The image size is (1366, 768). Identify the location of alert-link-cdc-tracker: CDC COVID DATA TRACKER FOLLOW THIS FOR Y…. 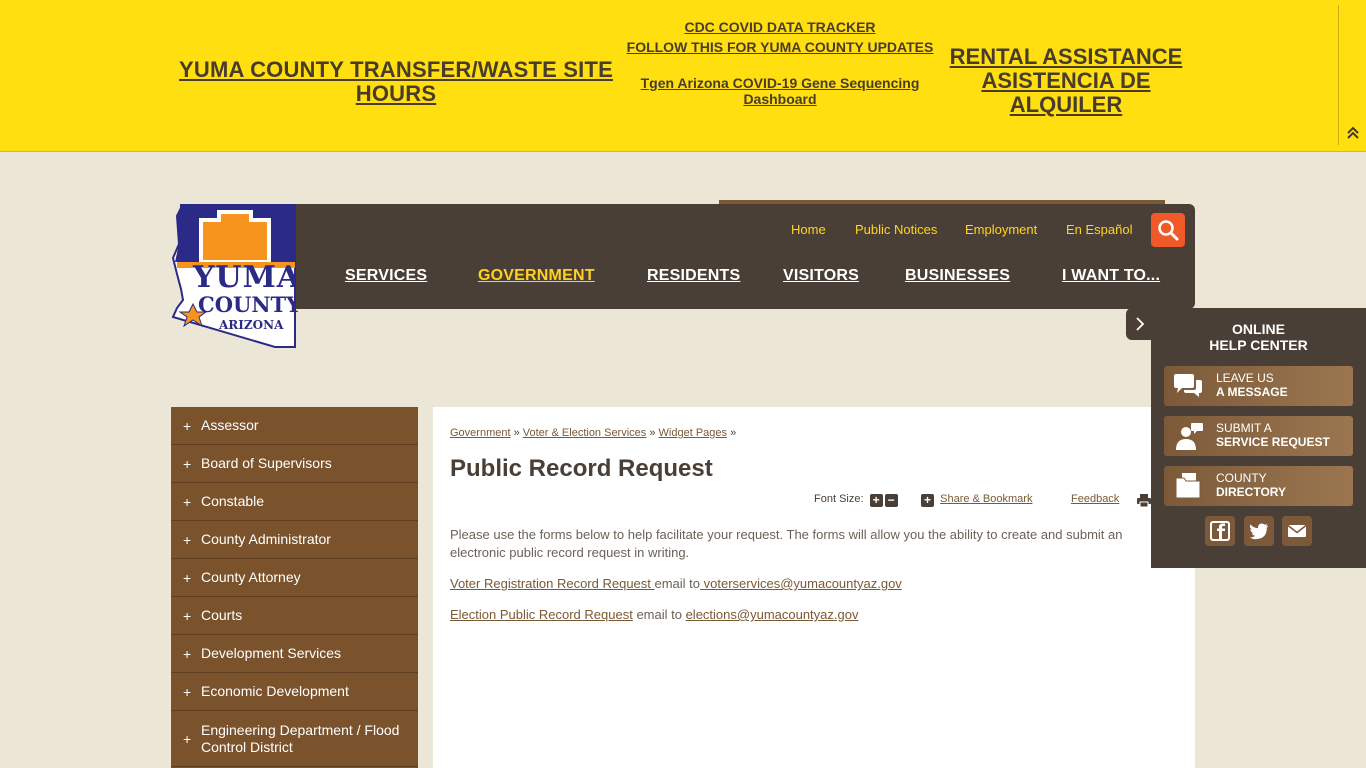
(780, 37).